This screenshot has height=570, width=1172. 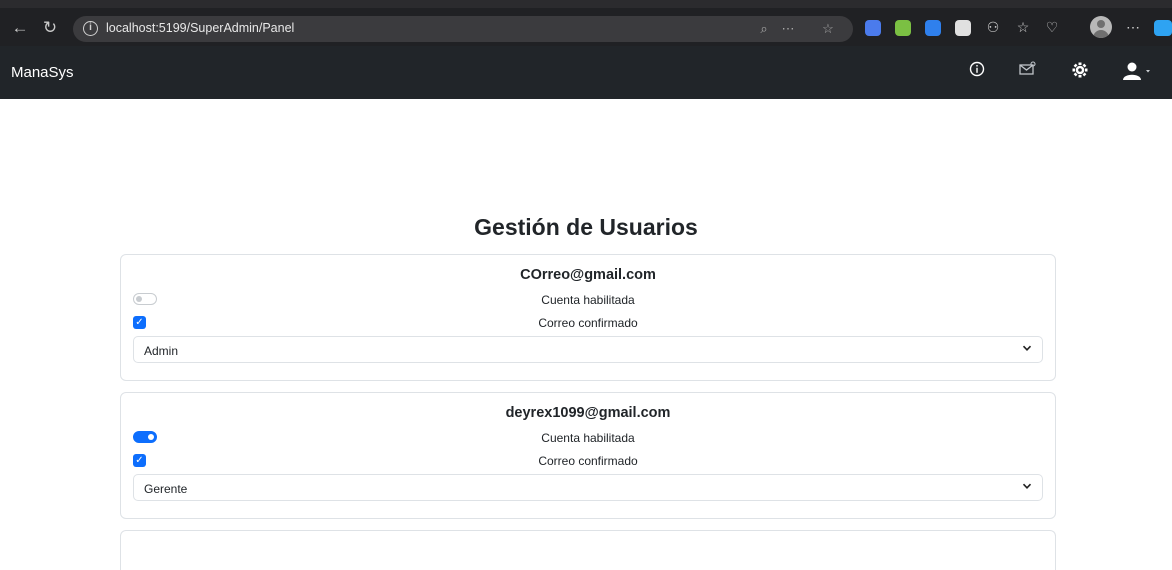 I want to click on brand-link: ManaSys, so click(x=42, y=72).